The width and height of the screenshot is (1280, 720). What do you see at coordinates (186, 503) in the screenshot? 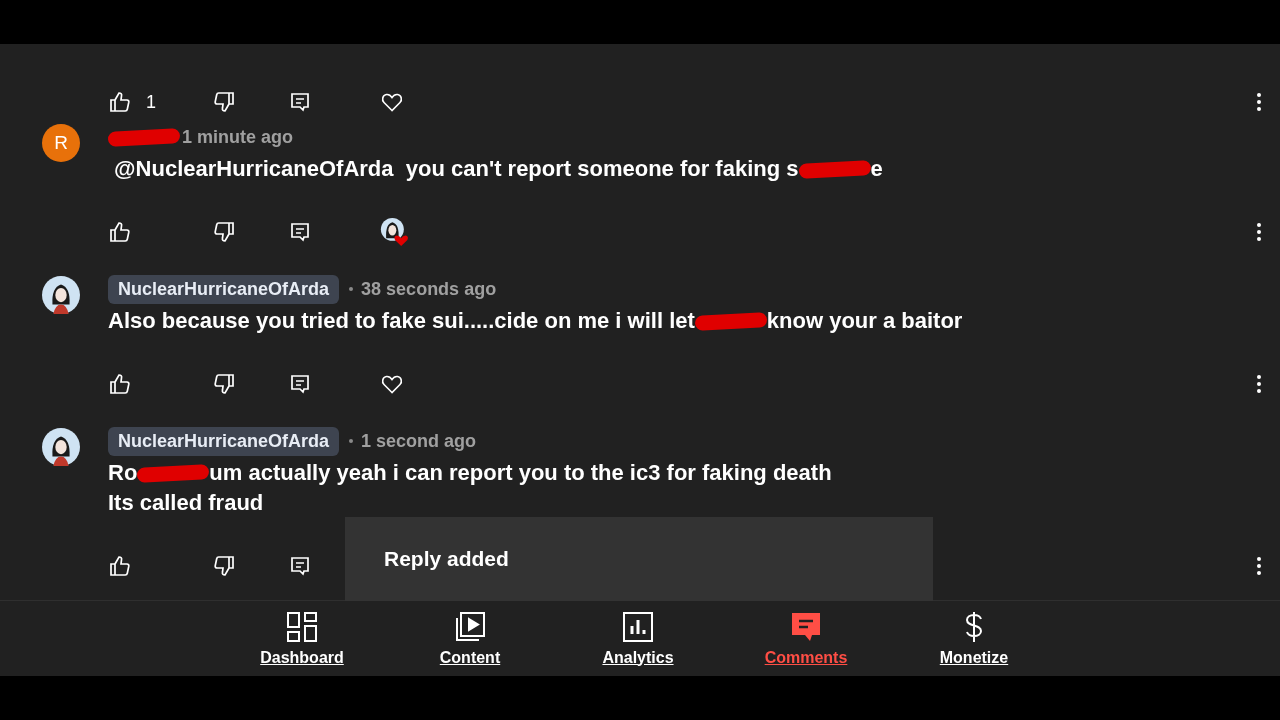
I see `comment-text: Its called fraud` at bounding box center [186, 503].